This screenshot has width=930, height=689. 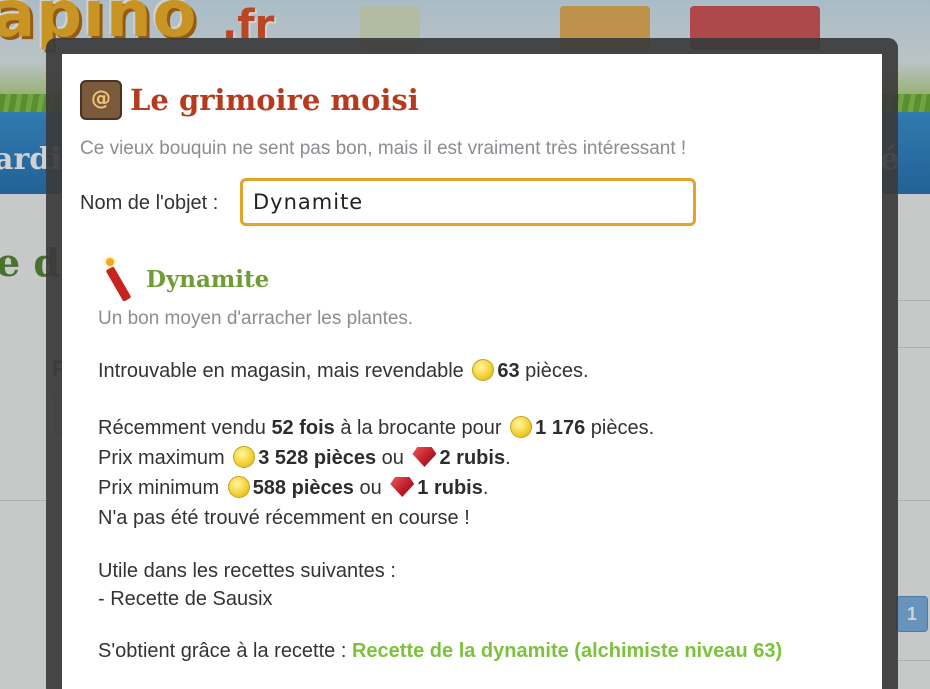 What do you see at coordinates (508, 371) in the screenshot?
I see `resale-price: 63` at bounding box center [508, 371].